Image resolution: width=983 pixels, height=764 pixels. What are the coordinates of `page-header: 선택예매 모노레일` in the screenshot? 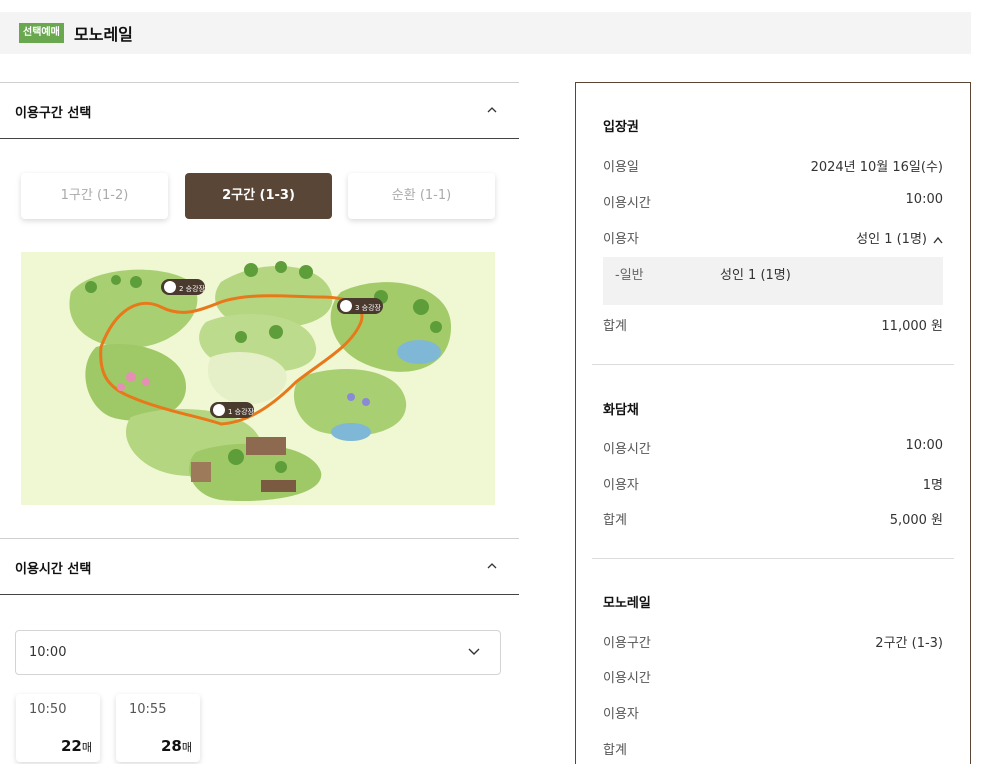 It's located at (485, 33).